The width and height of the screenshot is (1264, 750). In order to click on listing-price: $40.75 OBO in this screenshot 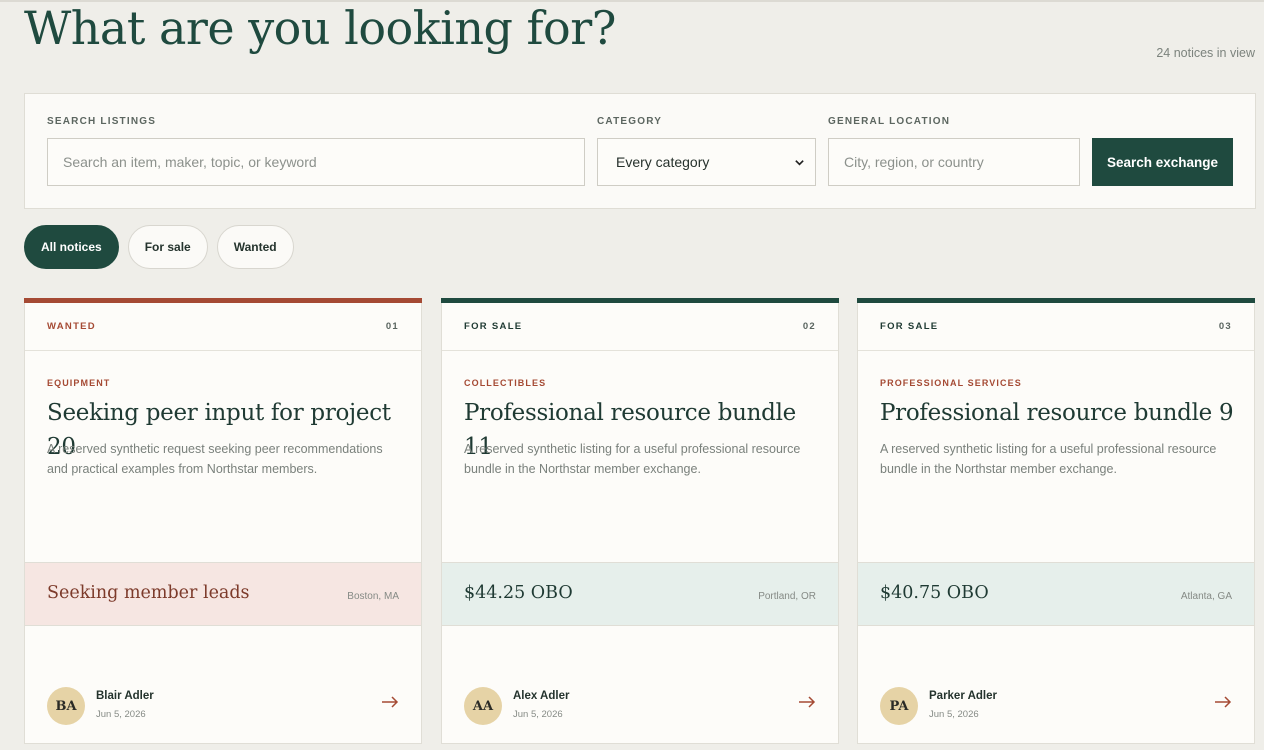, I will do `click(934, 593)`.